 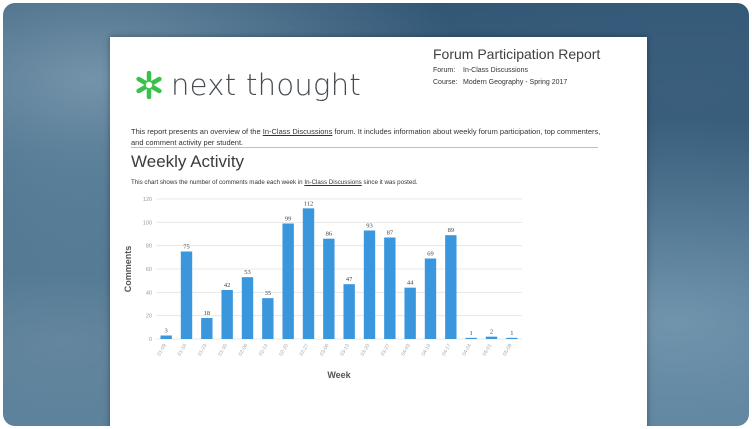 What do you see at coordinates (149, 293) in the screenshot?
I see `y-tick-label: 40` at bounding box center [149, 293].